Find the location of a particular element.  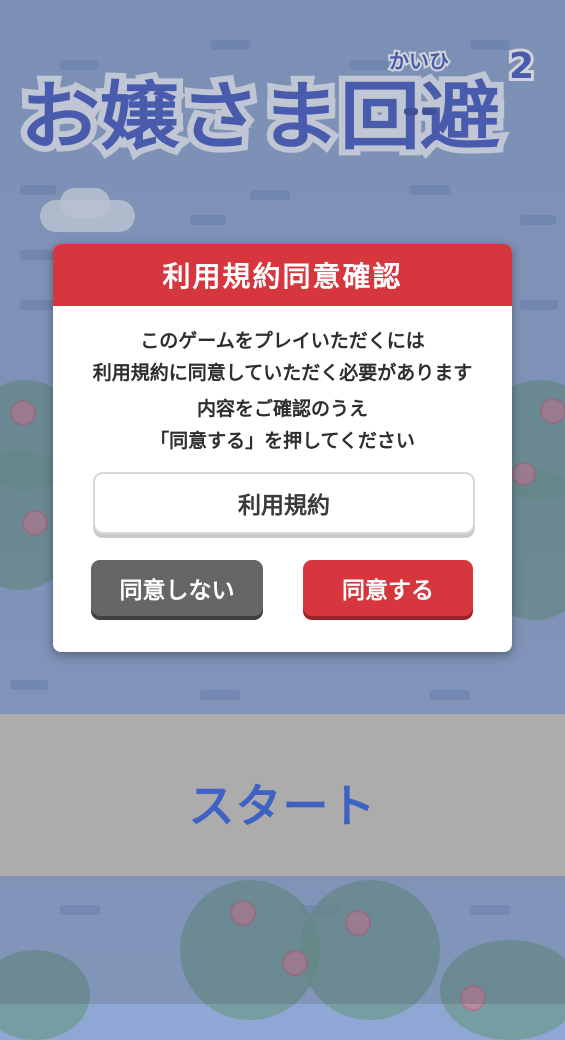

agree-button: 同意する is located at coordinates (388, 588).